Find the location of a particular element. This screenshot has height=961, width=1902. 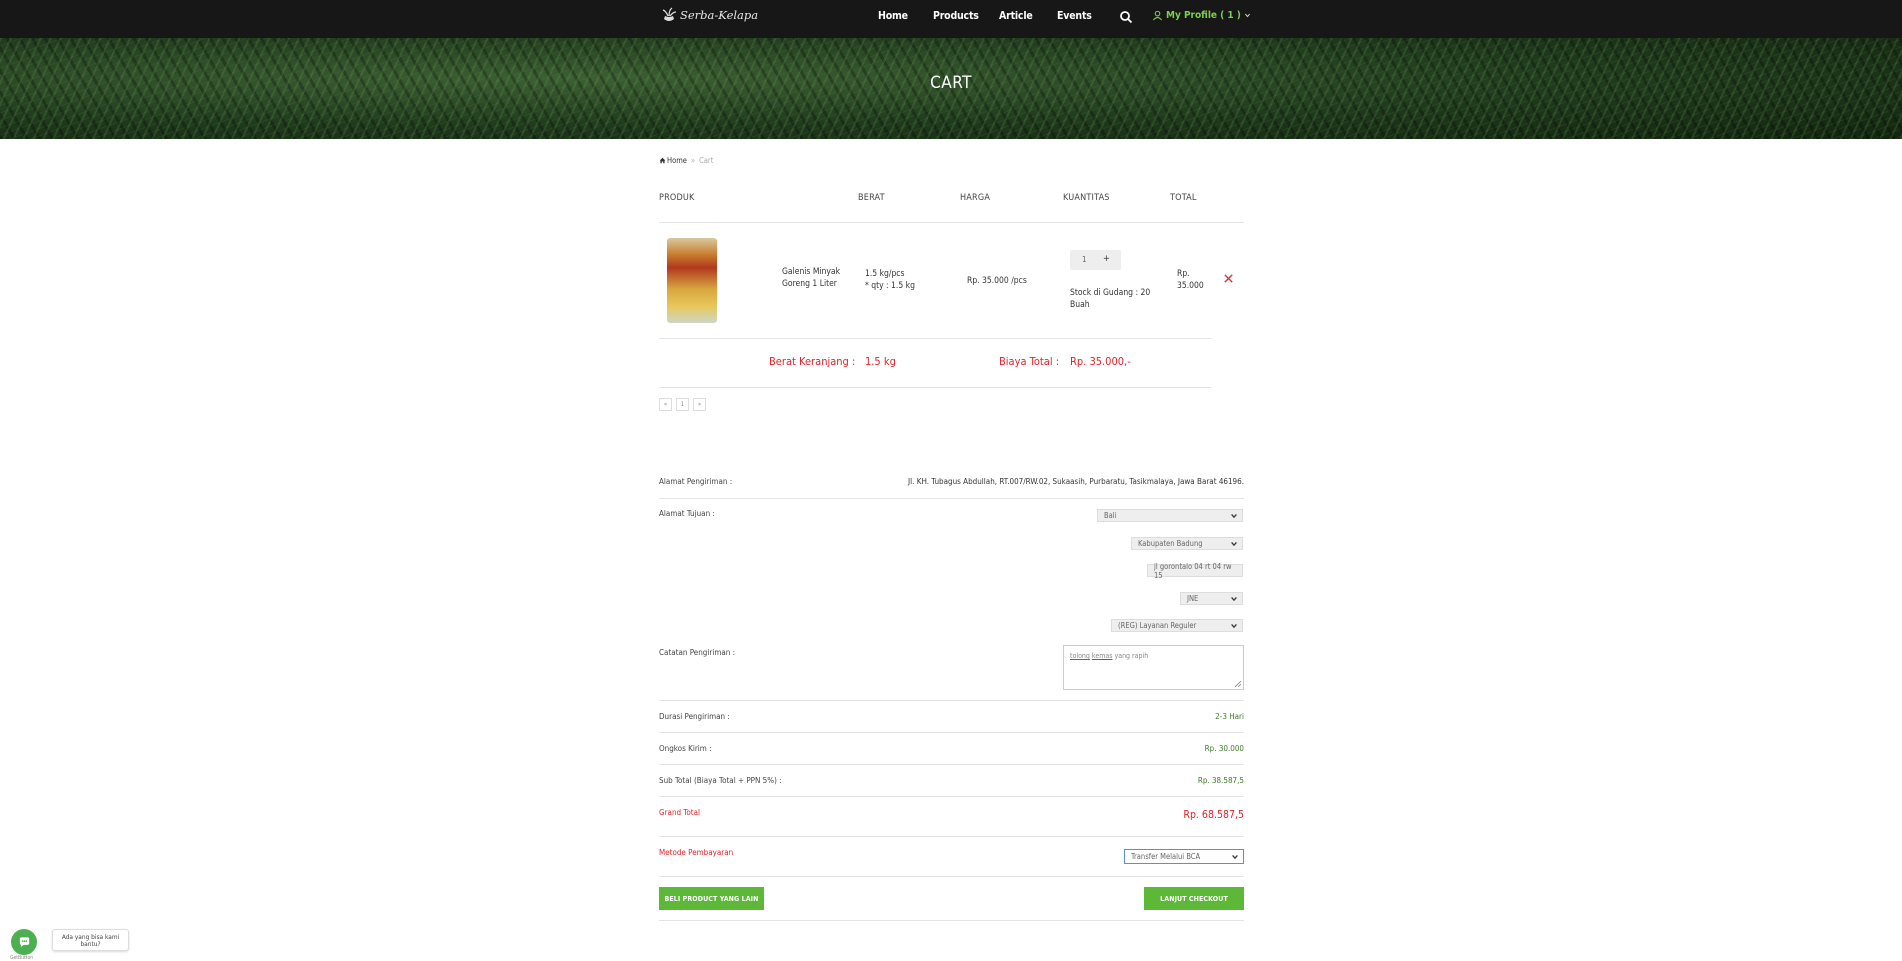

coconut-logo-icon is located at coordinates (669, 14).